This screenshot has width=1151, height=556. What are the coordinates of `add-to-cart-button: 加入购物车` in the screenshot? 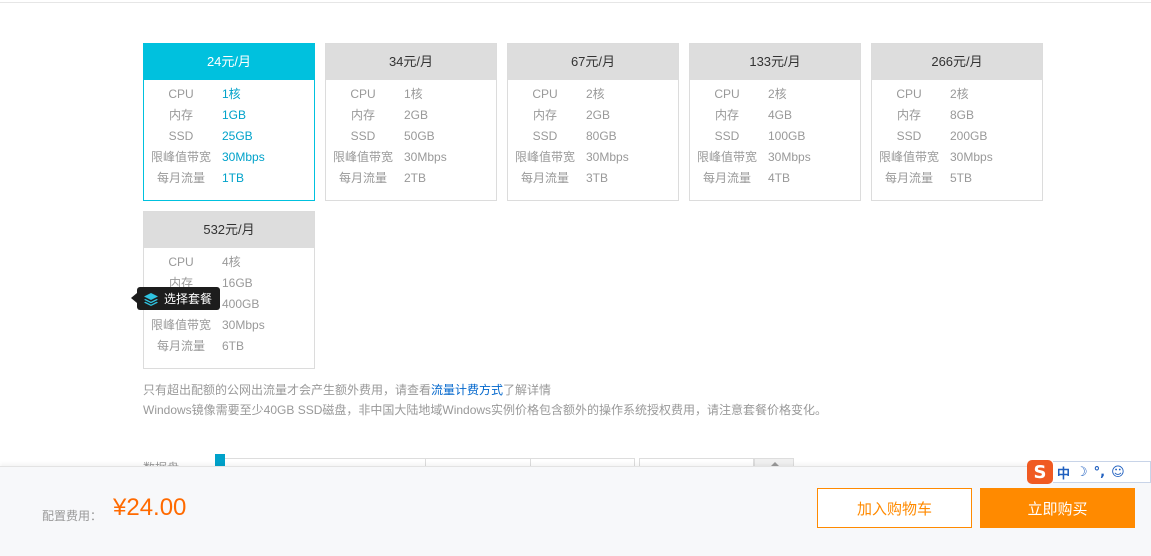 It's located at (894, 508).